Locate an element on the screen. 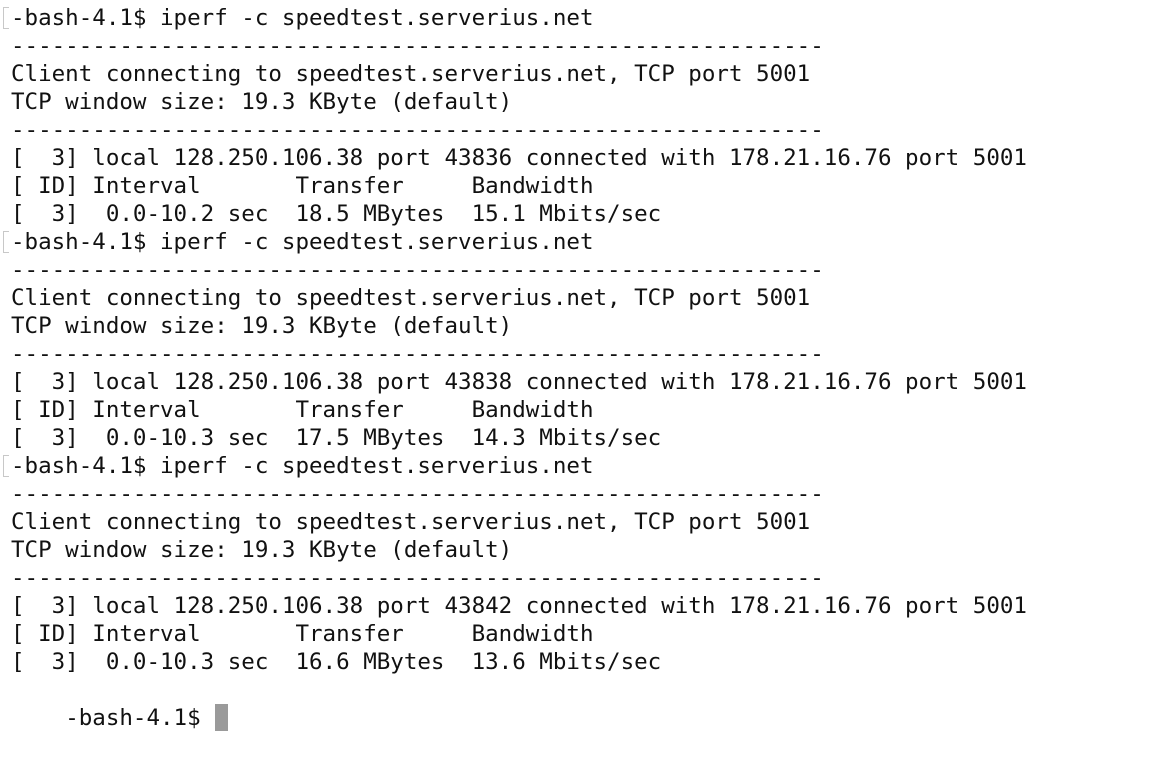 This screenshot has width=1170, height=760. prompt-line: -bash-4.1$ is located at coordinates (119, 703).